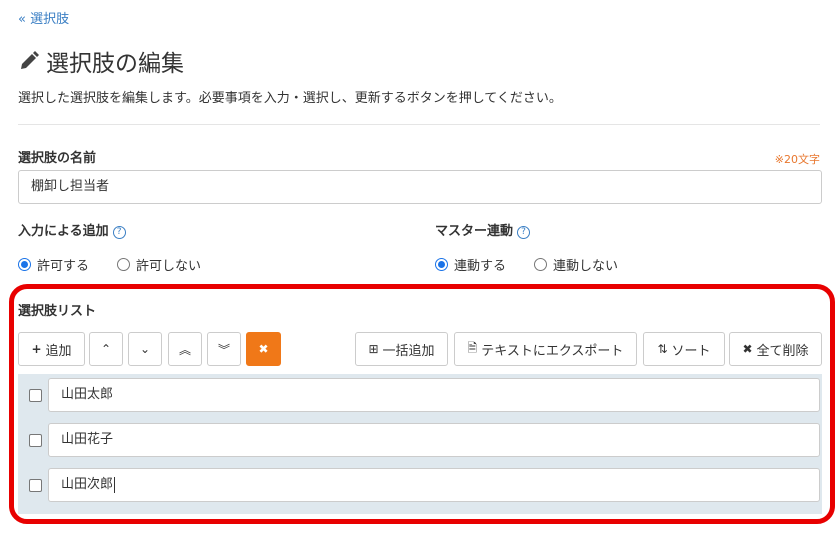  Describe the element at coordinates (87, 484) in the screenshot. I see `item-input-text: 山田次郎` at that location.